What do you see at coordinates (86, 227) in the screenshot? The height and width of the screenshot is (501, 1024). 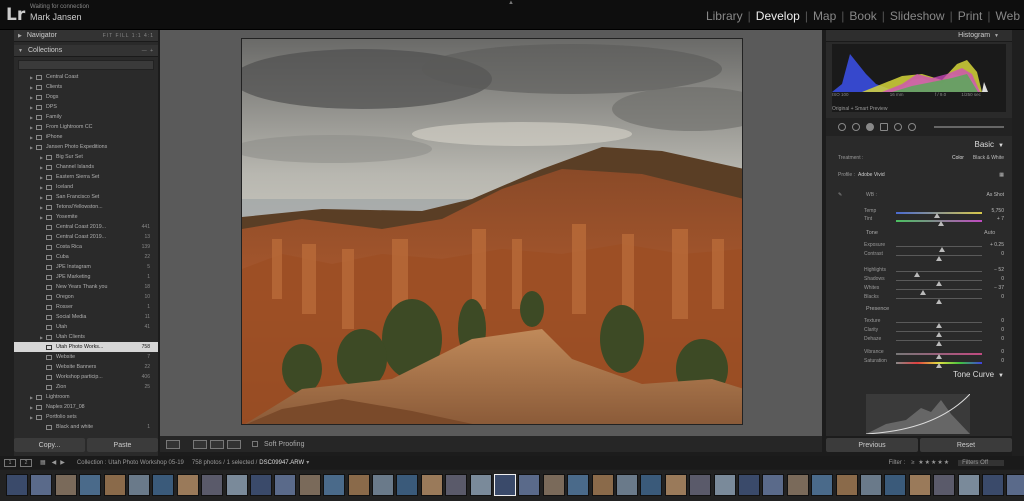 I see `collection-item: Central Coast 2019... 441` at bounding box center [86, 227].